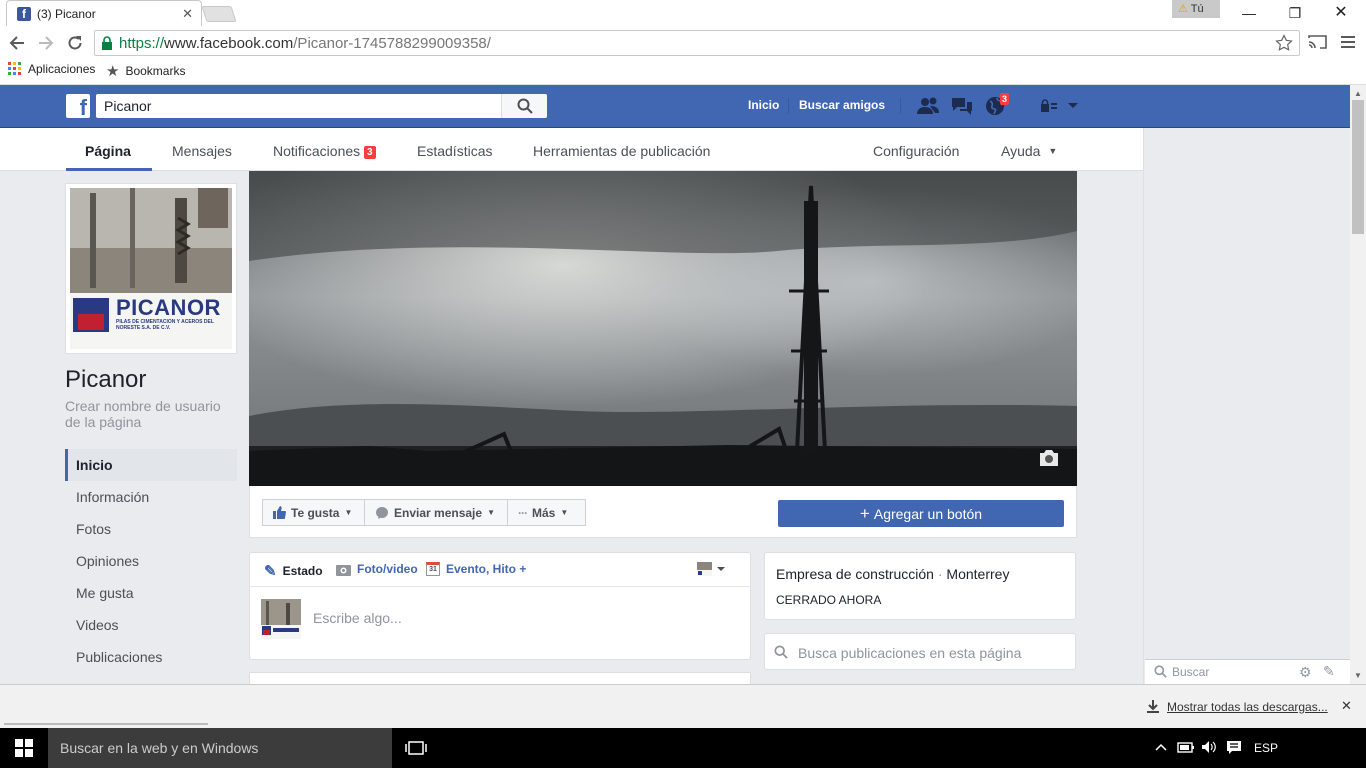  What do you see at coordinates (855, 574) in the screenshot?
I see `page-category: Empresa de construcción` at bounding box center [855, 574].